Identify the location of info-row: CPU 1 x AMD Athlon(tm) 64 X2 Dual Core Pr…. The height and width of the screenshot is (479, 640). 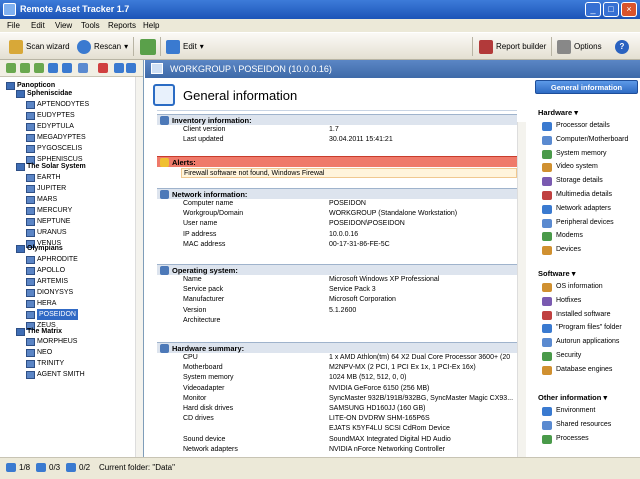
(337, 358).